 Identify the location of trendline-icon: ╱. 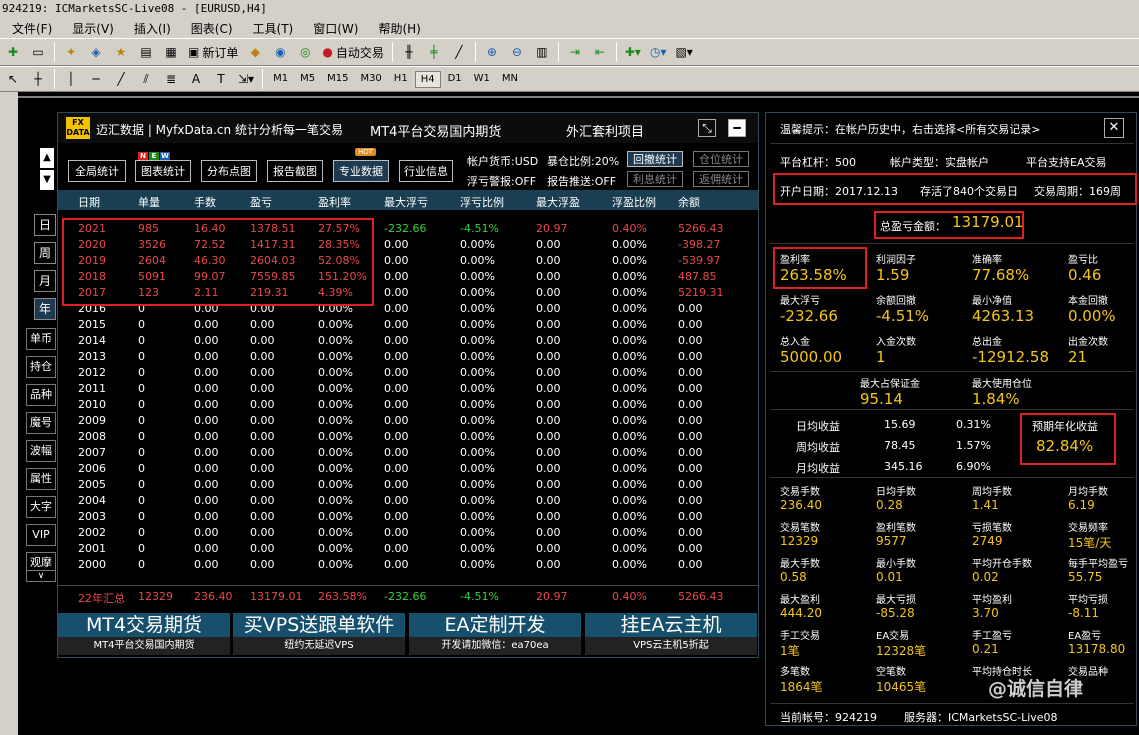
(121, 79).